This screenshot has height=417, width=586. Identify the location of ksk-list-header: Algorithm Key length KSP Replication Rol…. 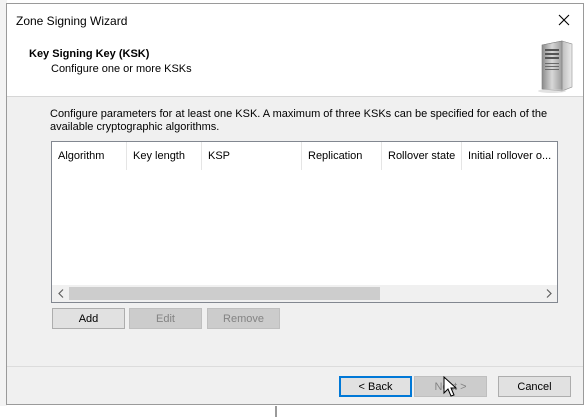
(304, 156).